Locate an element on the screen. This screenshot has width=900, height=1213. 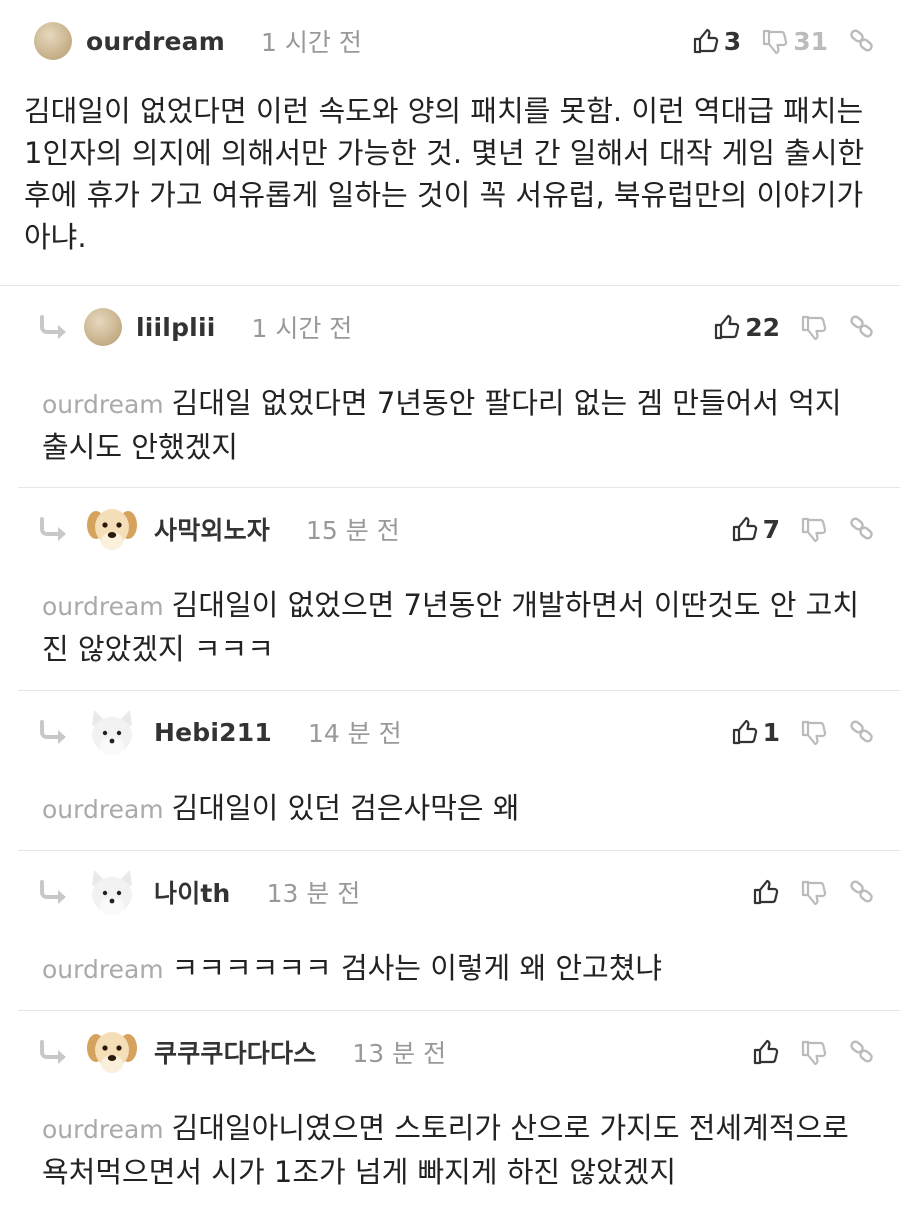
username: Hebi211 is located at coordinates (213, 732).